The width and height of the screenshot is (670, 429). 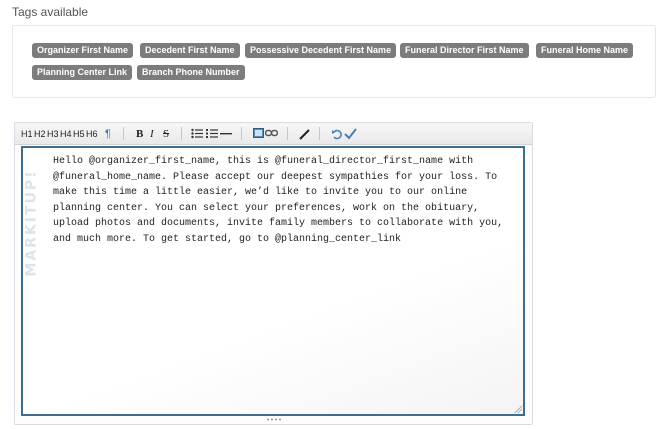 What do you see at coordinates (66, 134) in the screenshot?
I see `heading4-button: H4` at bounding box center [66, 134].